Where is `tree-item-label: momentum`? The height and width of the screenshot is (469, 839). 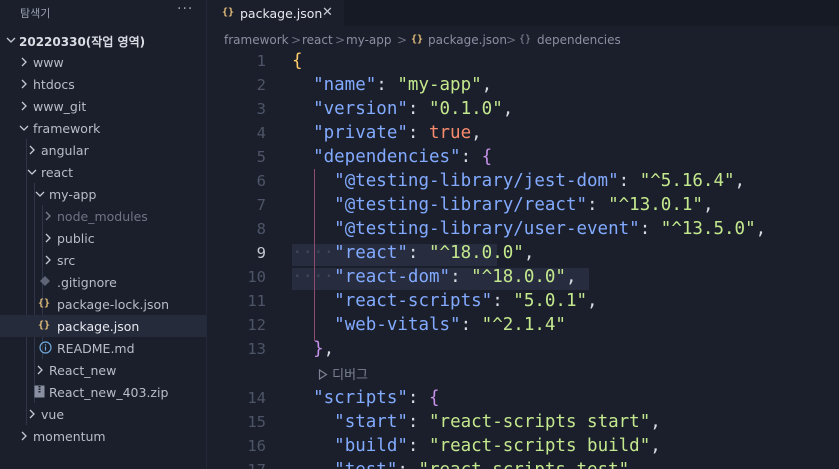 tree-item-label: momentum is located at coordinates (69, 436).